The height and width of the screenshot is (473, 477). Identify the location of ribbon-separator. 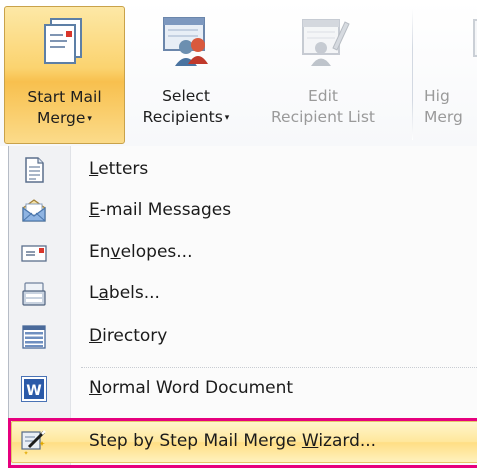
(412, 74).